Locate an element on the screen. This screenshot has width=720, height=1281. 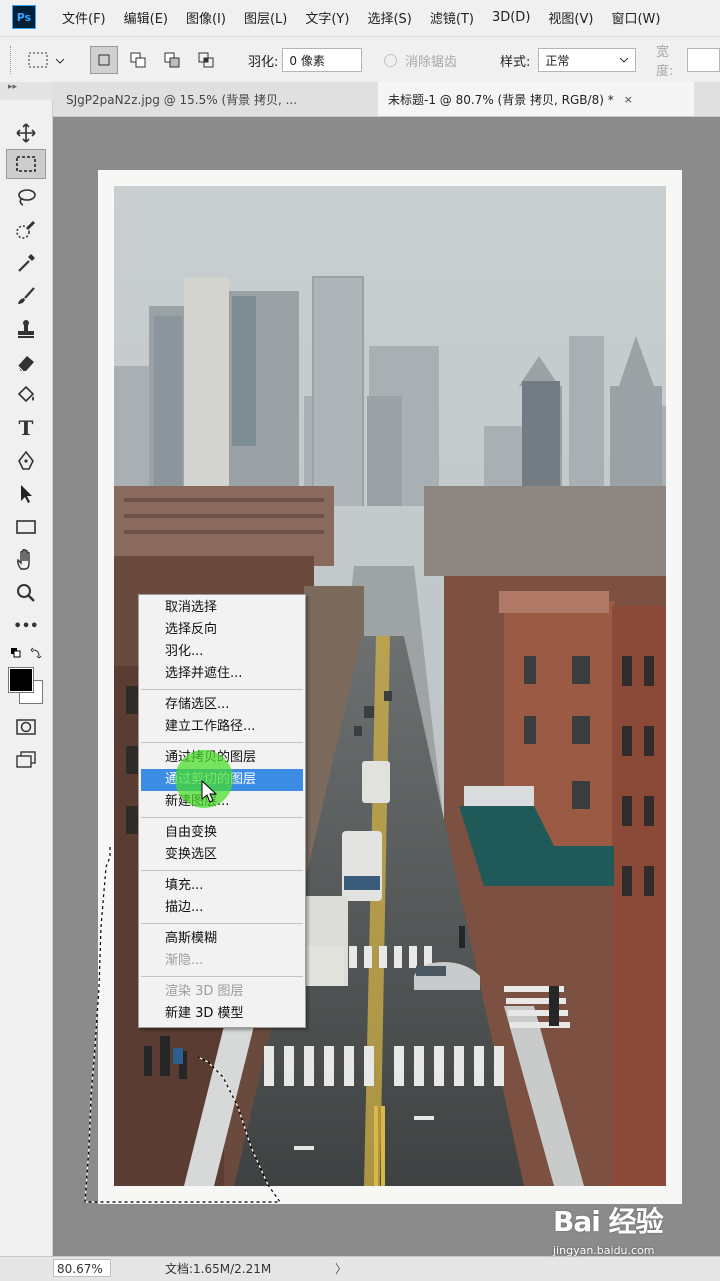
paint-bucket-icon is located at coordinates (26, 394).